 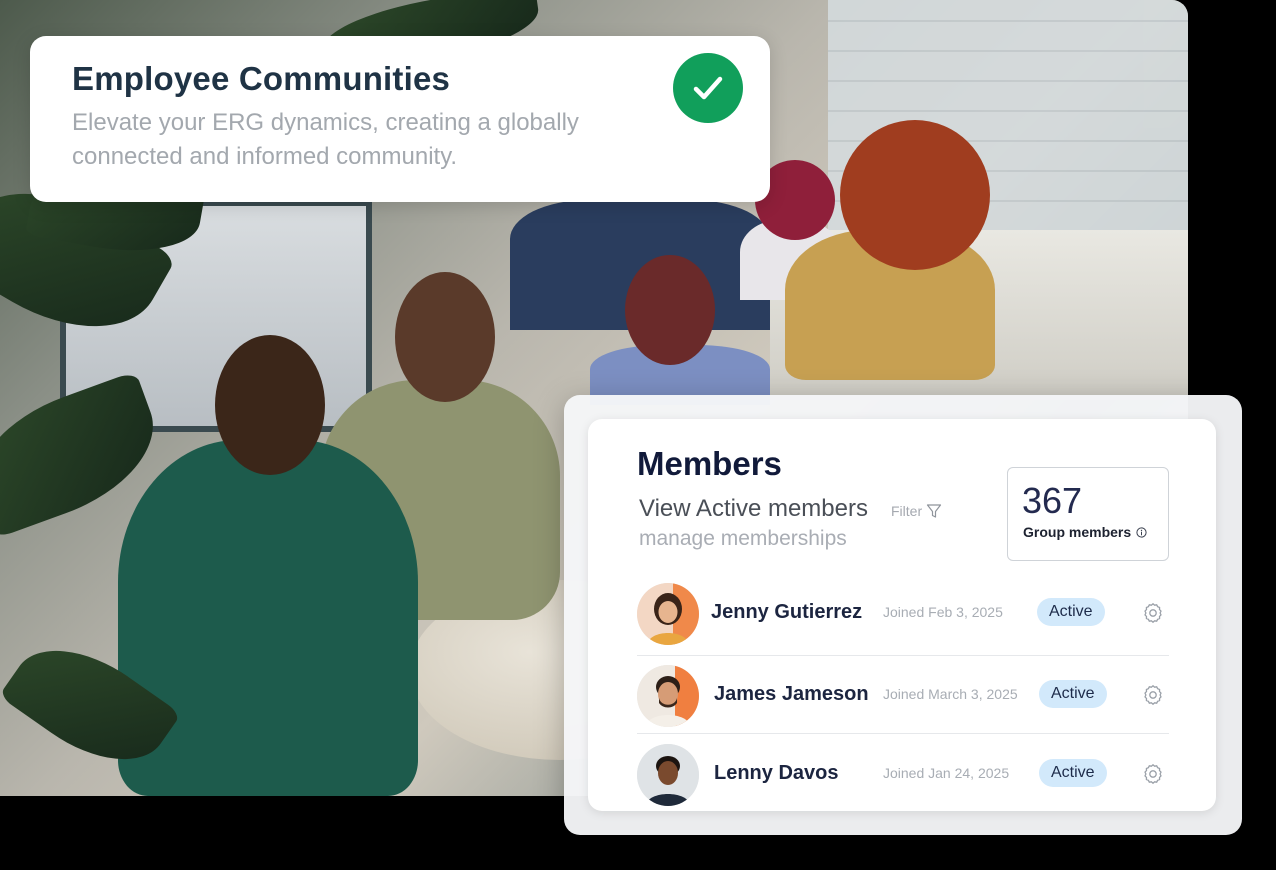 What do you see at coordinates (261, 78) in the screenshot?
I see `hero-title: Employee Communities` at bounding box center [261, 78].